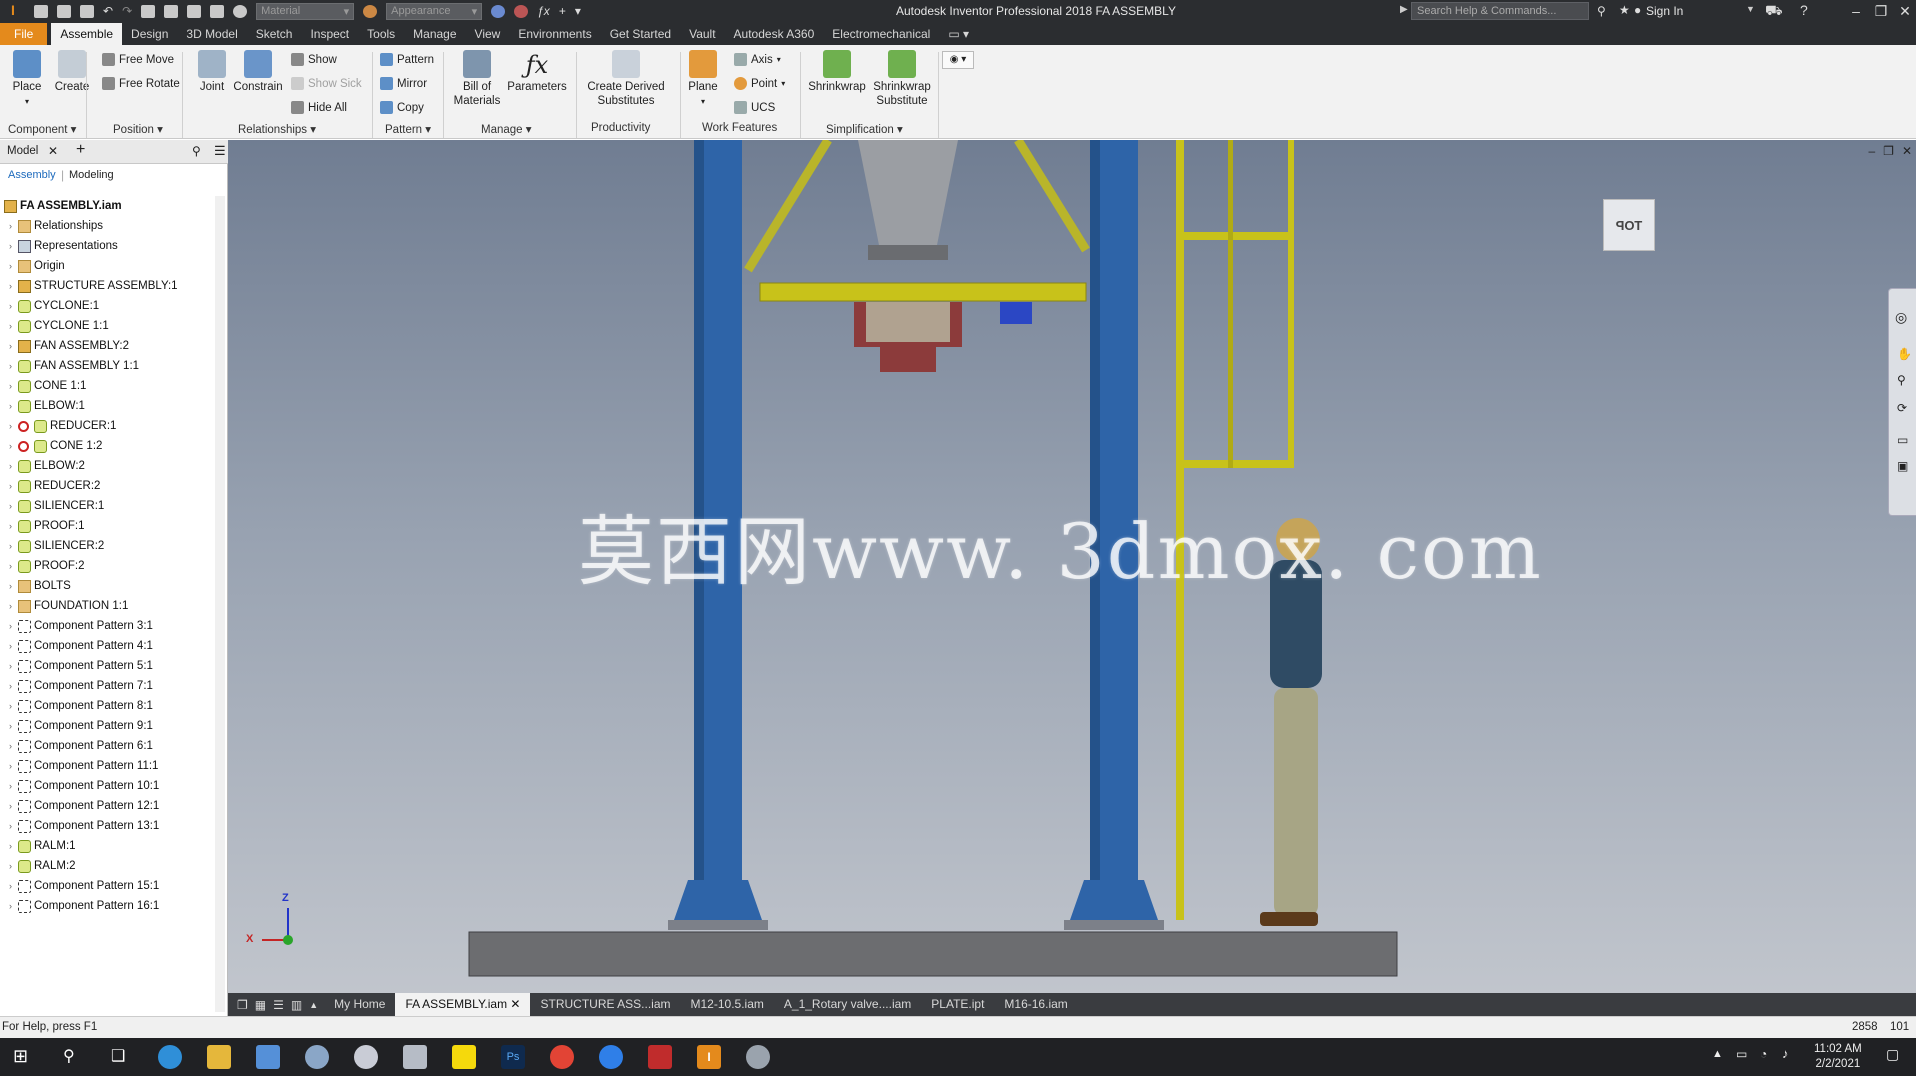 Image resolution: width=1916 pixels, height=1076 pixels. I want to click on tree-item: › Component Pattern 6:1, so click(76, 746).